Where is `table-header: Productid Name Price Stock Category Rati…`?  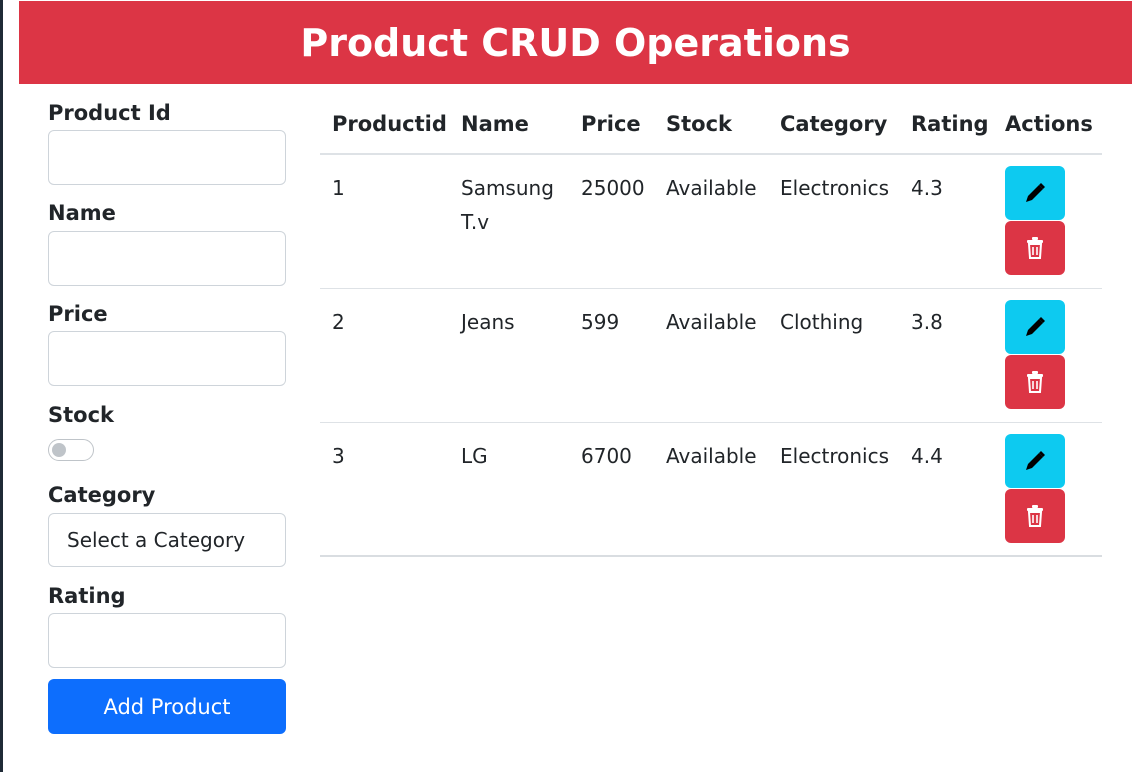 table-header: Productid Name Price Stock Category Rati… is located at coordinates (711, 127).